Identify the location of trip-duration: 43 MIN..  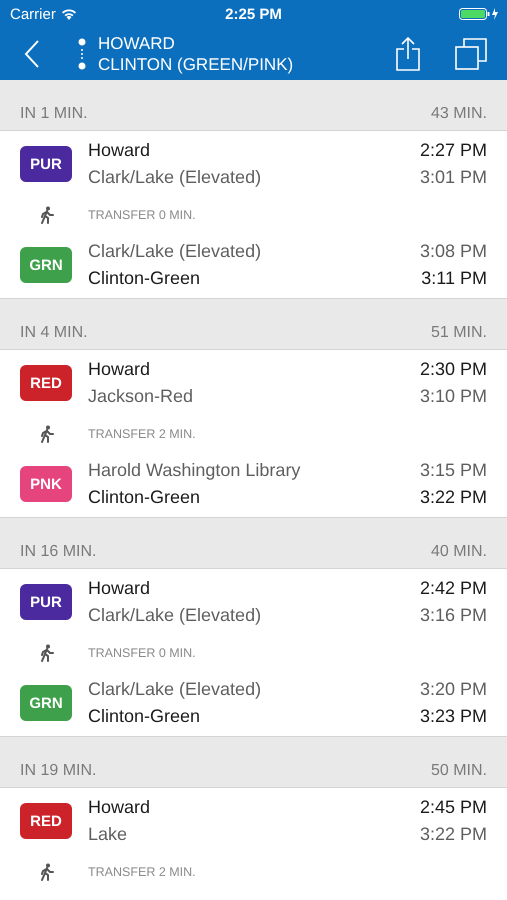
(458, 114).